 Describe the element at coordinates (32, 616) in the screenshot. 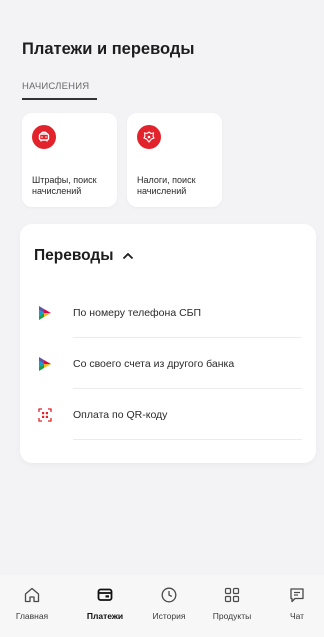

I see `nav-label: Главная` at that location.